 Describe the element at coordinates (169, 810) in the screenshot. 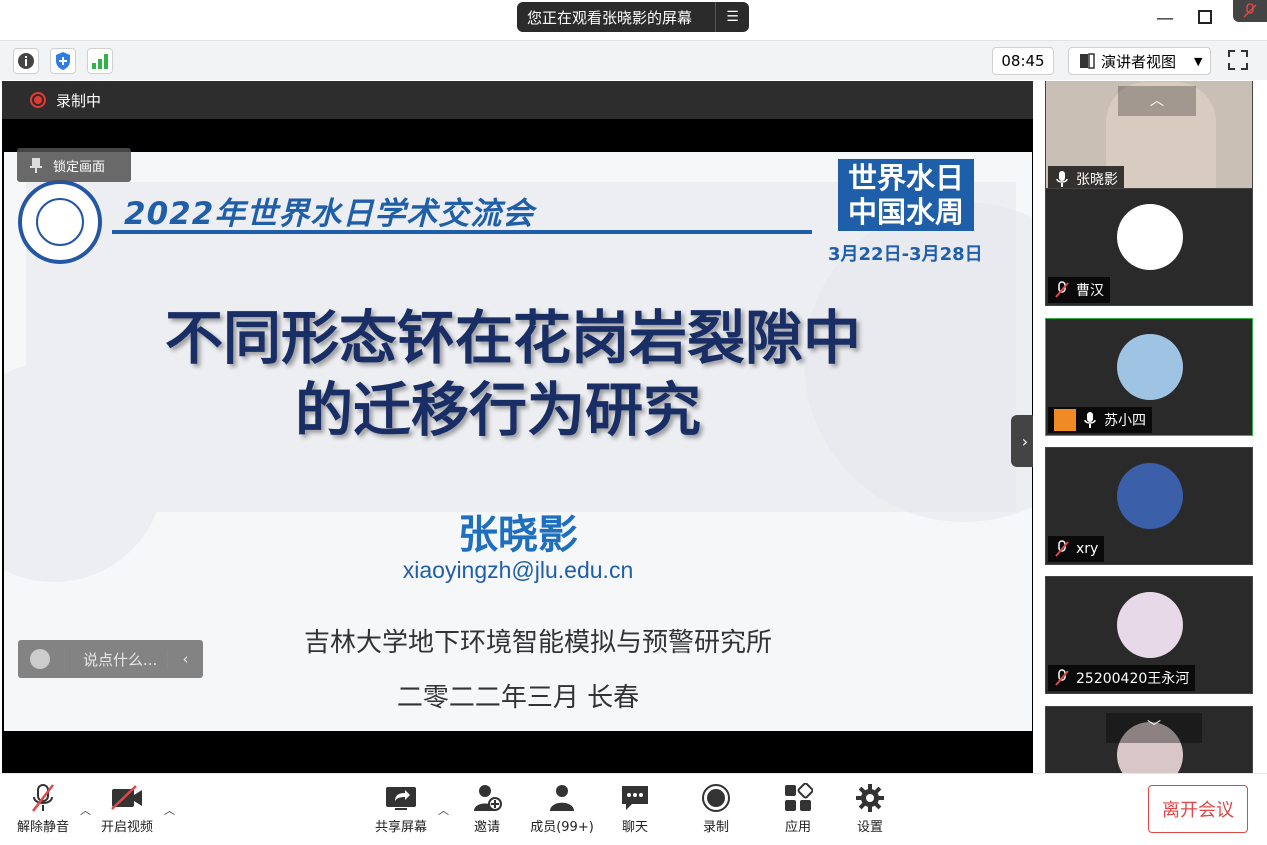

I see `video-options-caret: ︿` at that location.